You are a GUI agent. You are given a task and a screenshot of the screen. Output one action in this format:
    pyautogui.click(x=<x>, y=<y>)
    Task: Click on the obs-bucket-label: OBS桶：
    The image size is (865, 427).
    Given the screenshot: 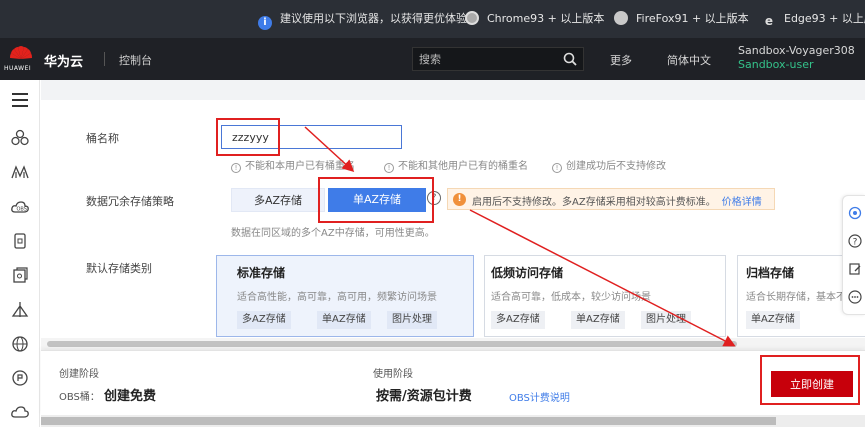 What is the action you would take?
    pyautogui.click(x=79, y=397)
    